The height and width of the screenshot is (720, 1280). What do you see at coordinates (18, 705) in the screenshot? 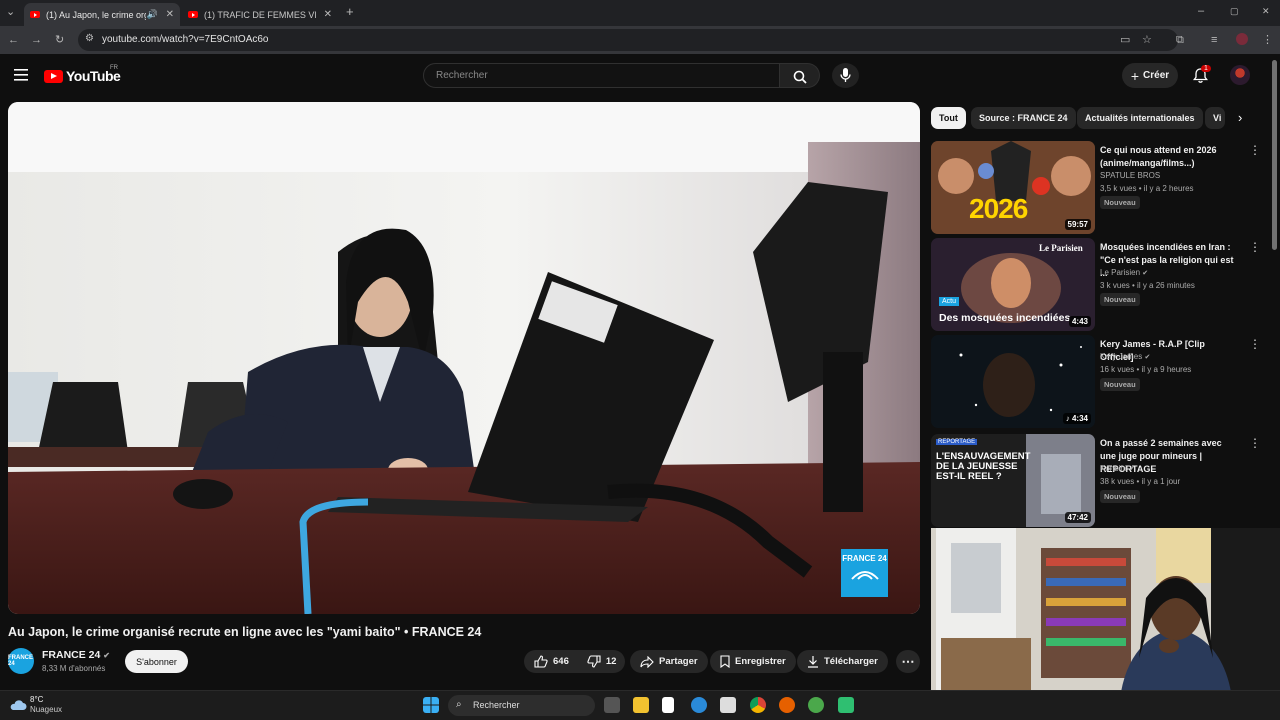
I see `weather-cloud-icon` at bounding box center [18, 705].